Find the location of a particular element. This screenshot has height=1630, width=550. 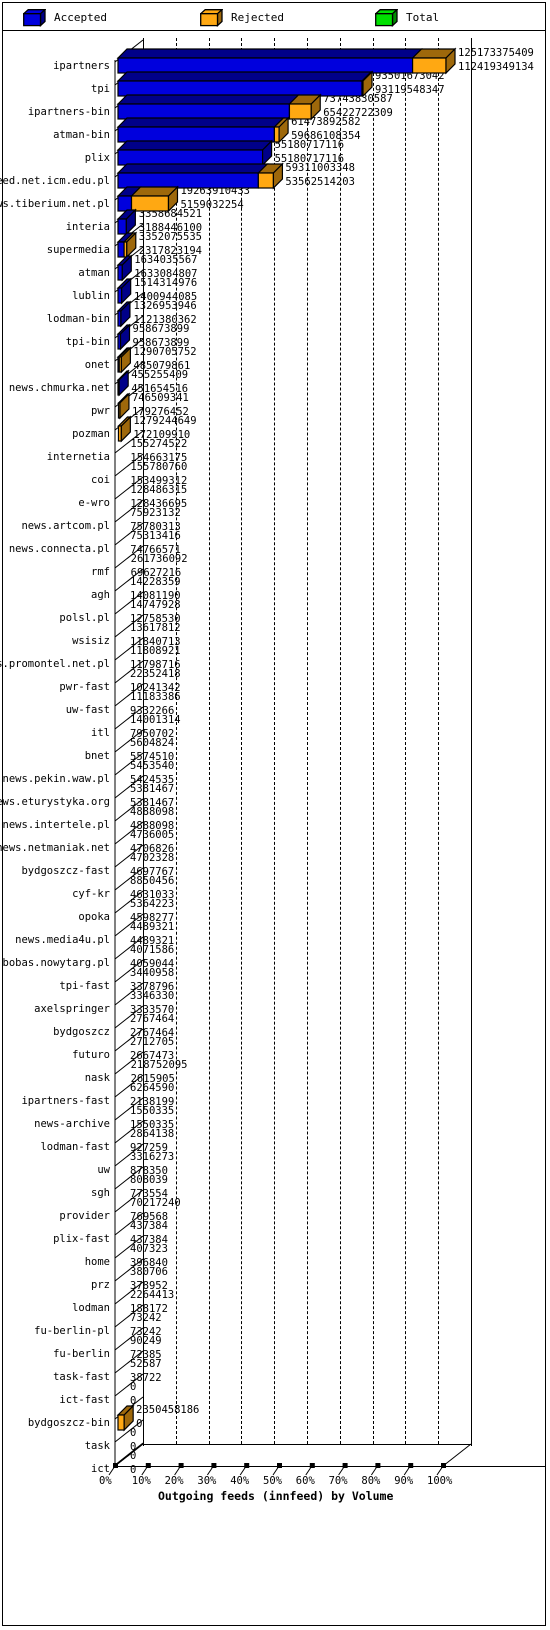

x-tick-label: 30% is located at coordinates (207, 1481).